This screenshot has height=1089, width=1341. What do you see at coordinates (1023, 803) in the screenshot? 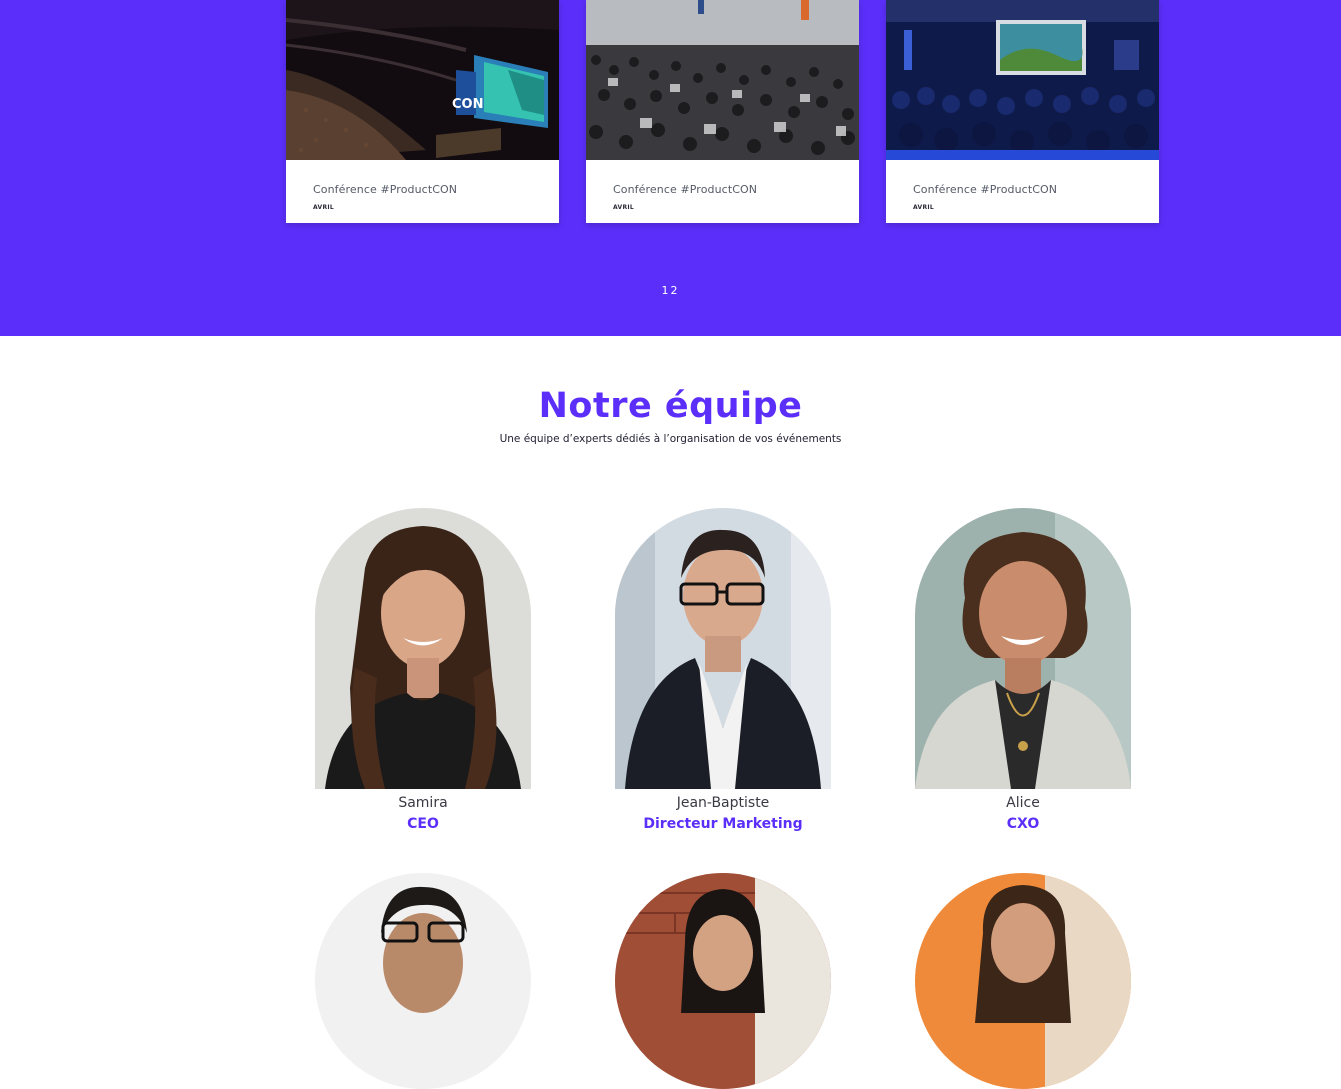
I see `member-name: Alice` at bounding box center [1023, 803].